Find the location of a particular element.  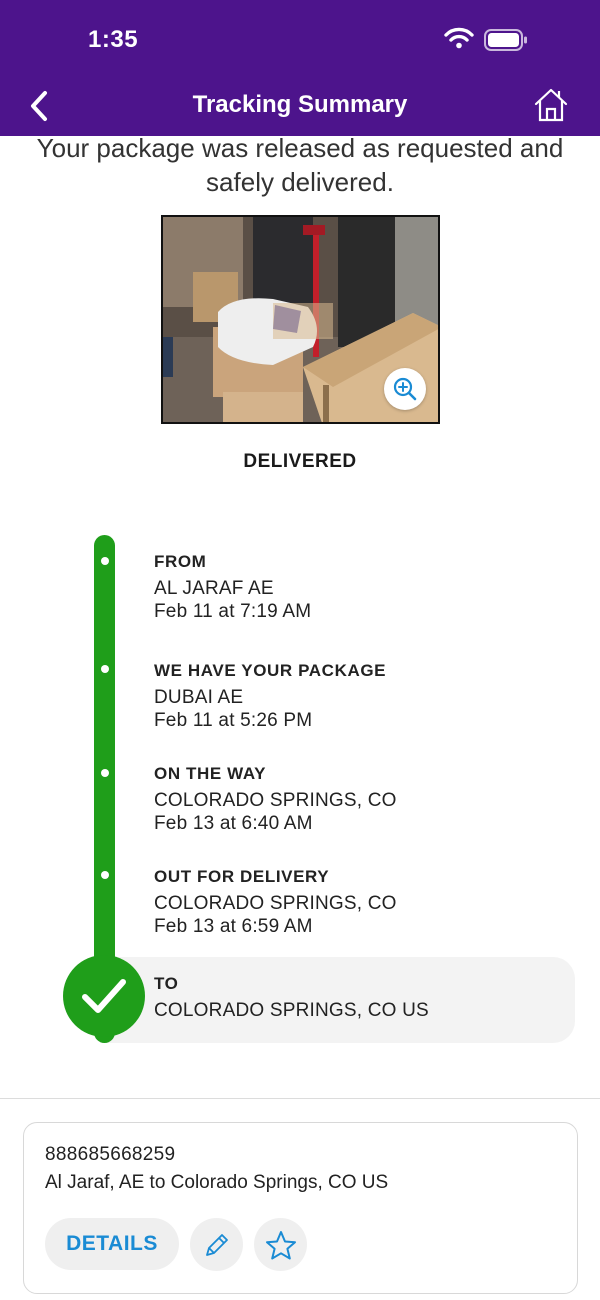

favorite-button is located at coordinates (280, 1244).